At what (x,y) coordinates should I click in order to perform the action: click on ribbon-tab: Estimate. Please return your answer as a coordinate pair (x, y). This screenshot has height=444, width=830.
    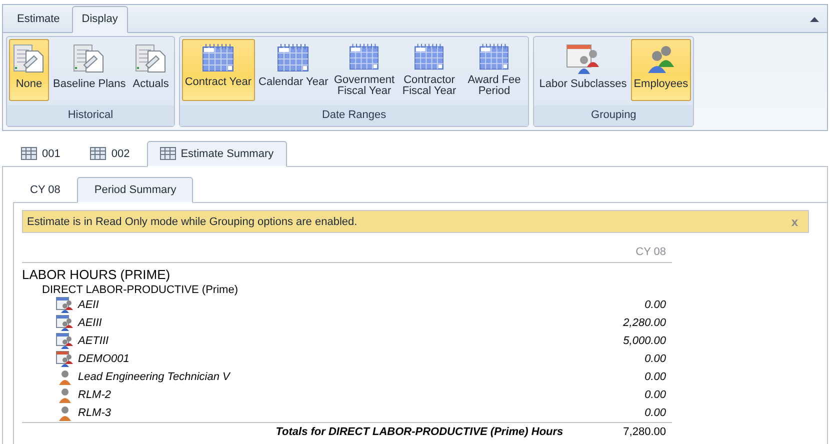
    Looking at the image, I should click on (38, 19).